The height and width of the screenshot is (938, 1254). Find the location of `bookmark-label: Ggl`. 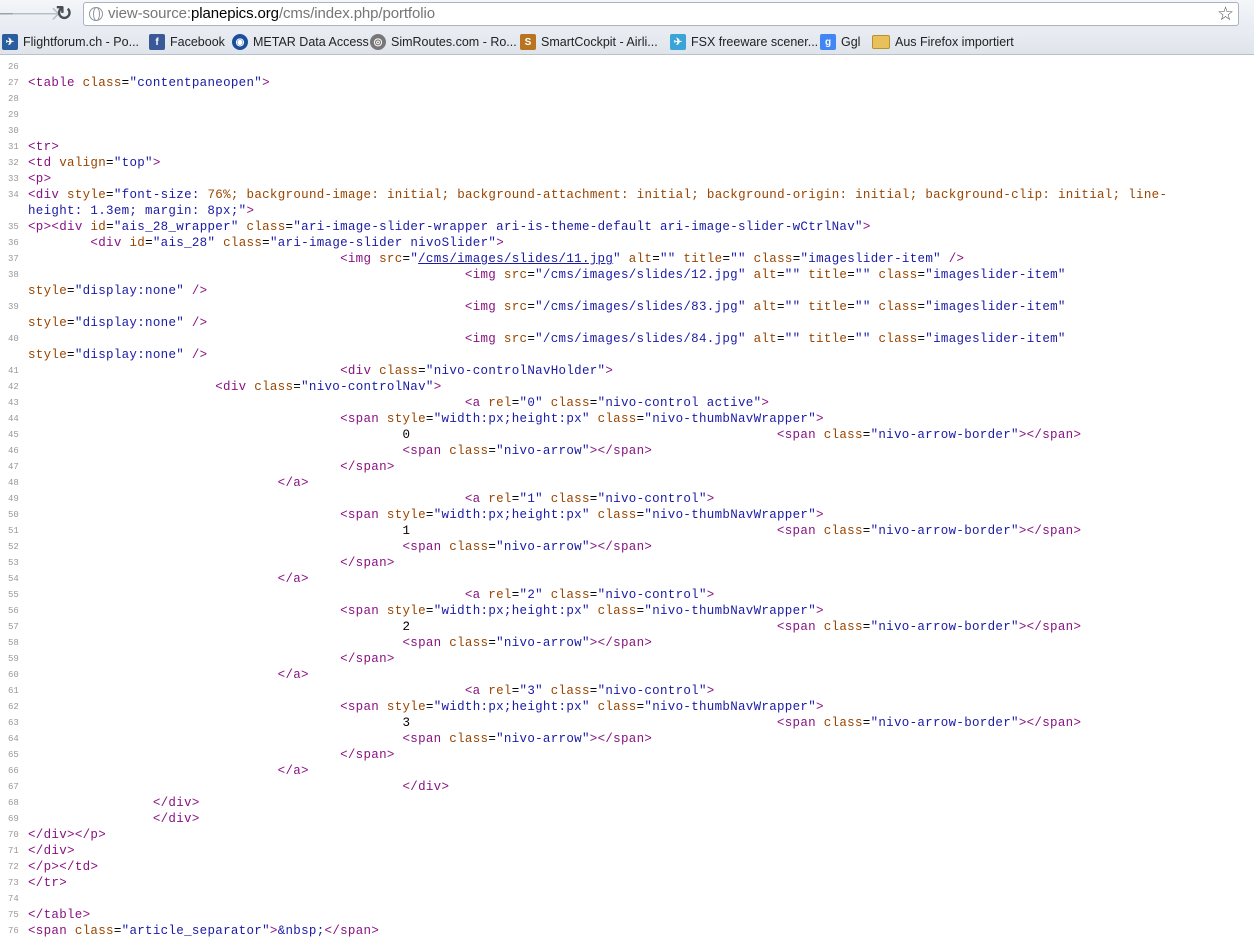

bookmark-label: Ggl is located at coordinates (851, 42).